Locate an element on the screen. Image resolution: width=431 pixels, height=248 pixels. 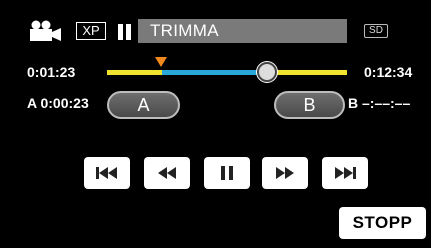
video-camera-icon is located at coordinates (45, 30).